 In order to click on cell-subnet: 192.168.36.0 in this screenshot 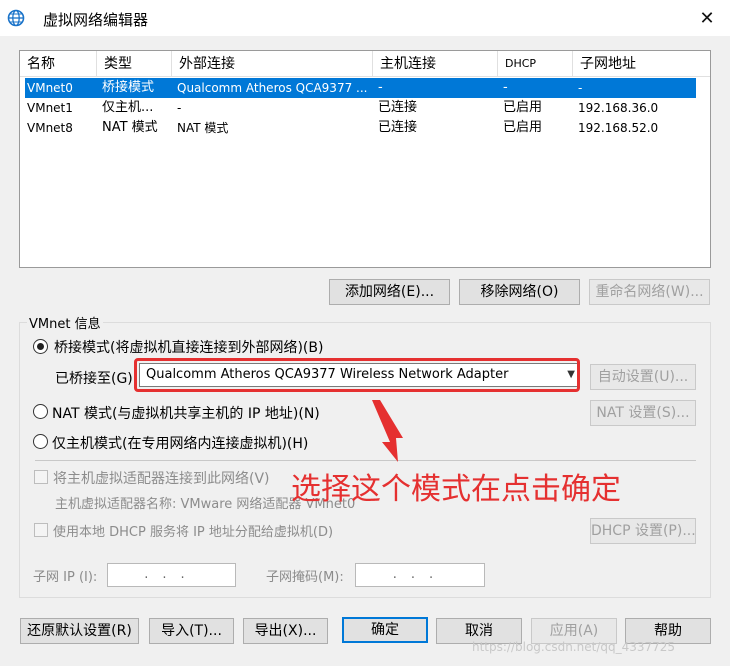, I will do `click(618, 108)`.